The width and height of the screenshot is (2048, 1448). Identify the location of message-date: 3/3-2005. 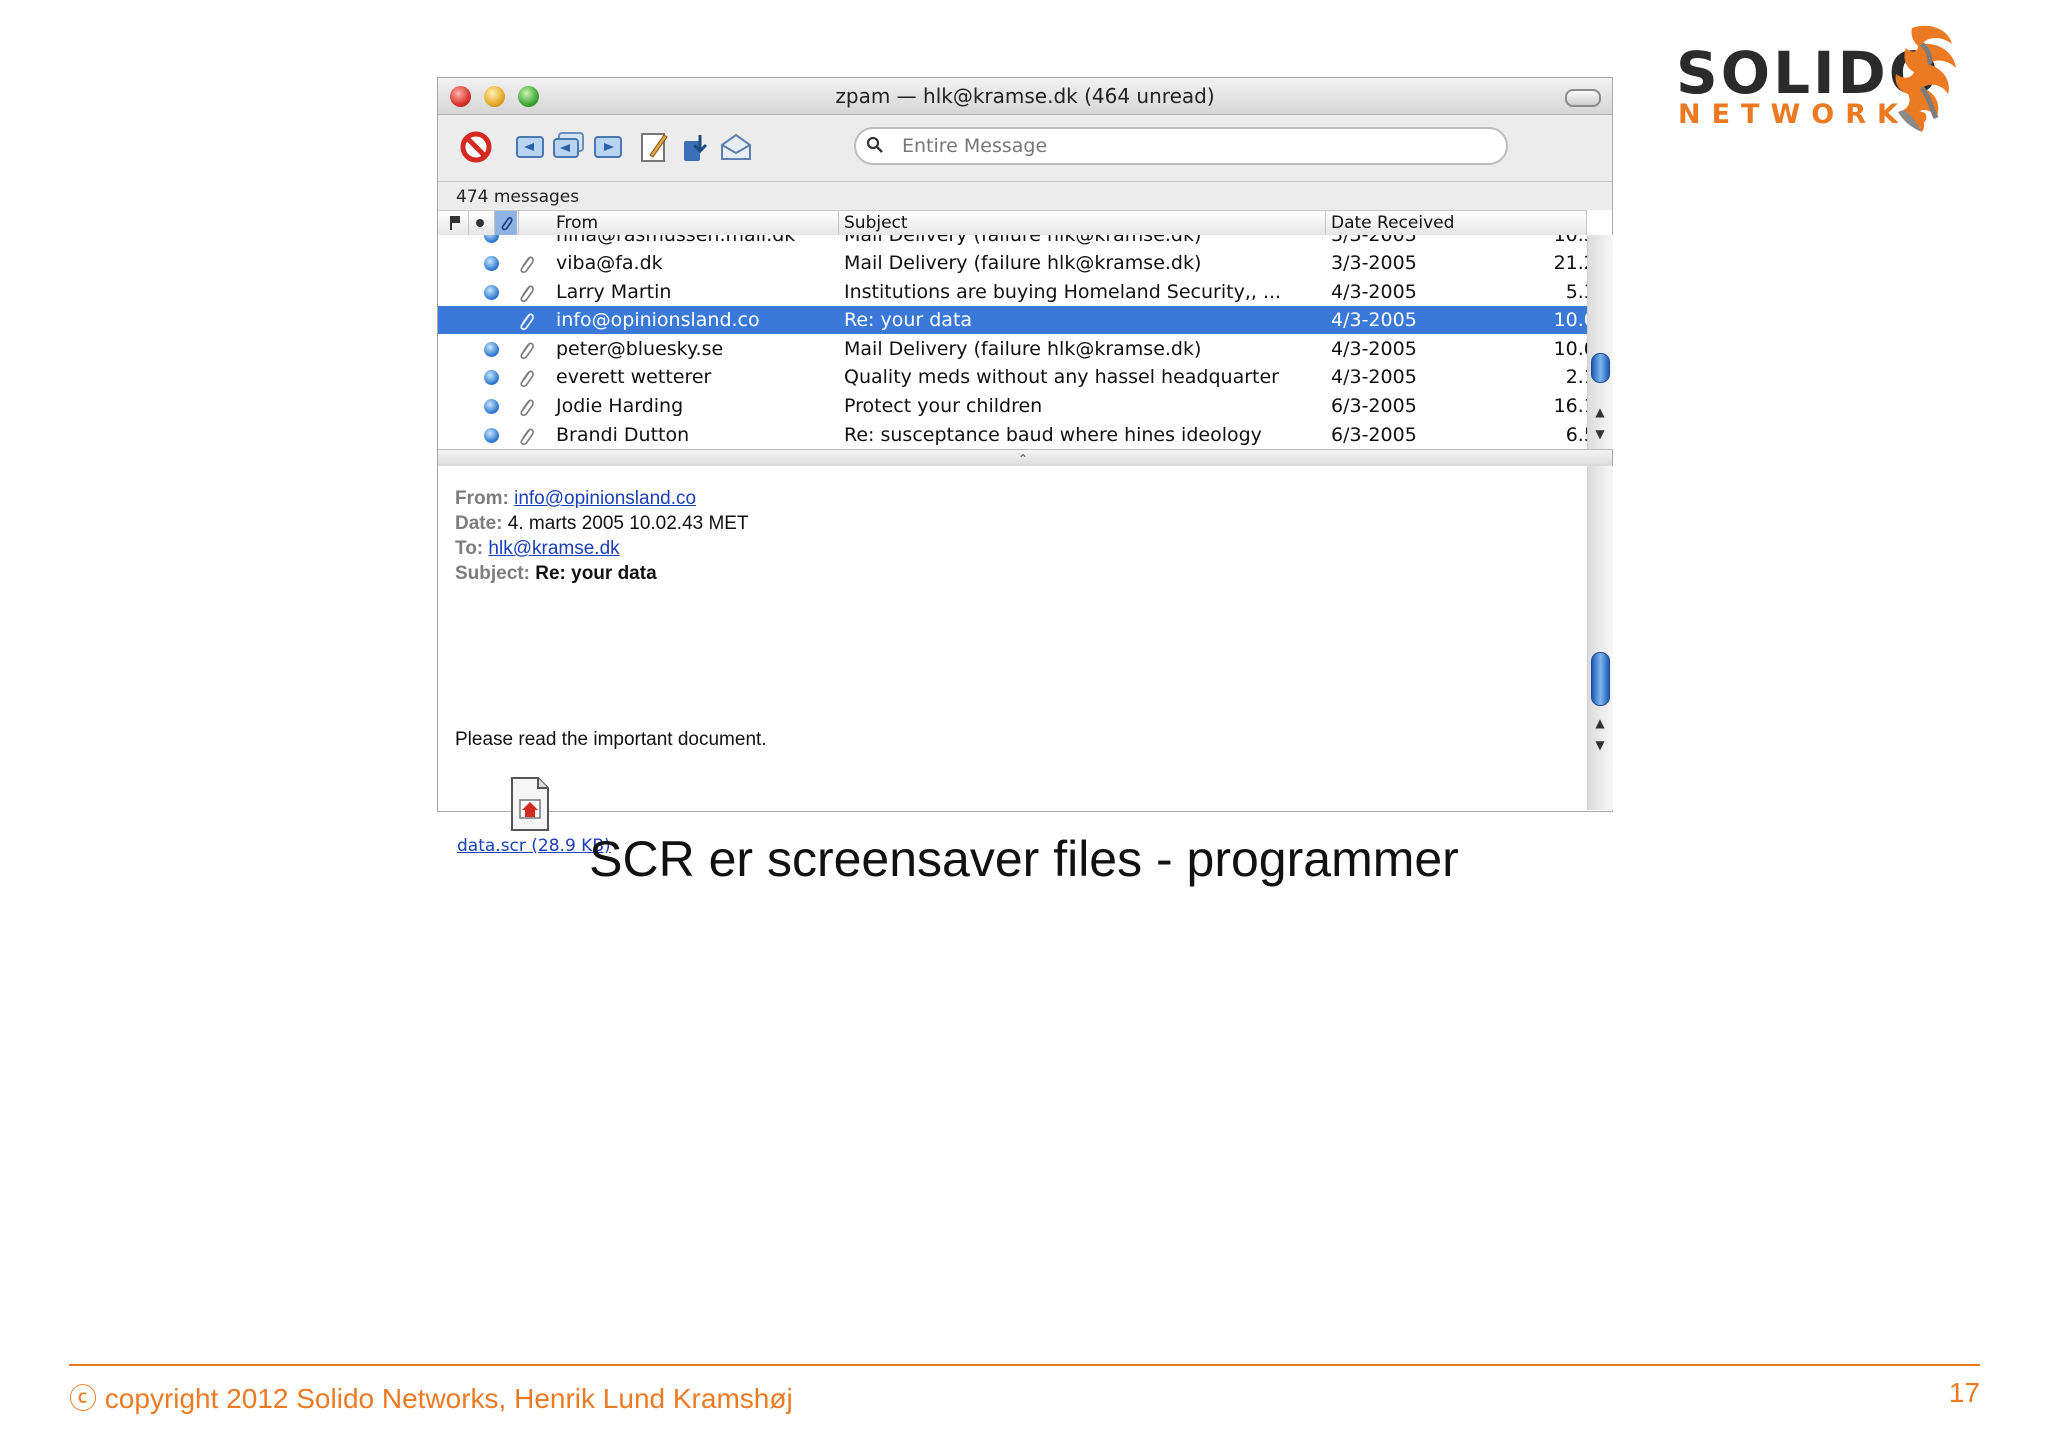
(1374, 263).